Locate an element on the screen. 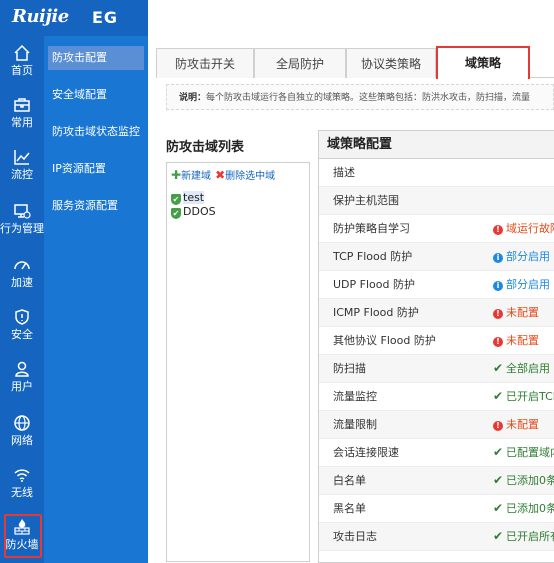  selection-highlight is located at coordinates (23, 536).